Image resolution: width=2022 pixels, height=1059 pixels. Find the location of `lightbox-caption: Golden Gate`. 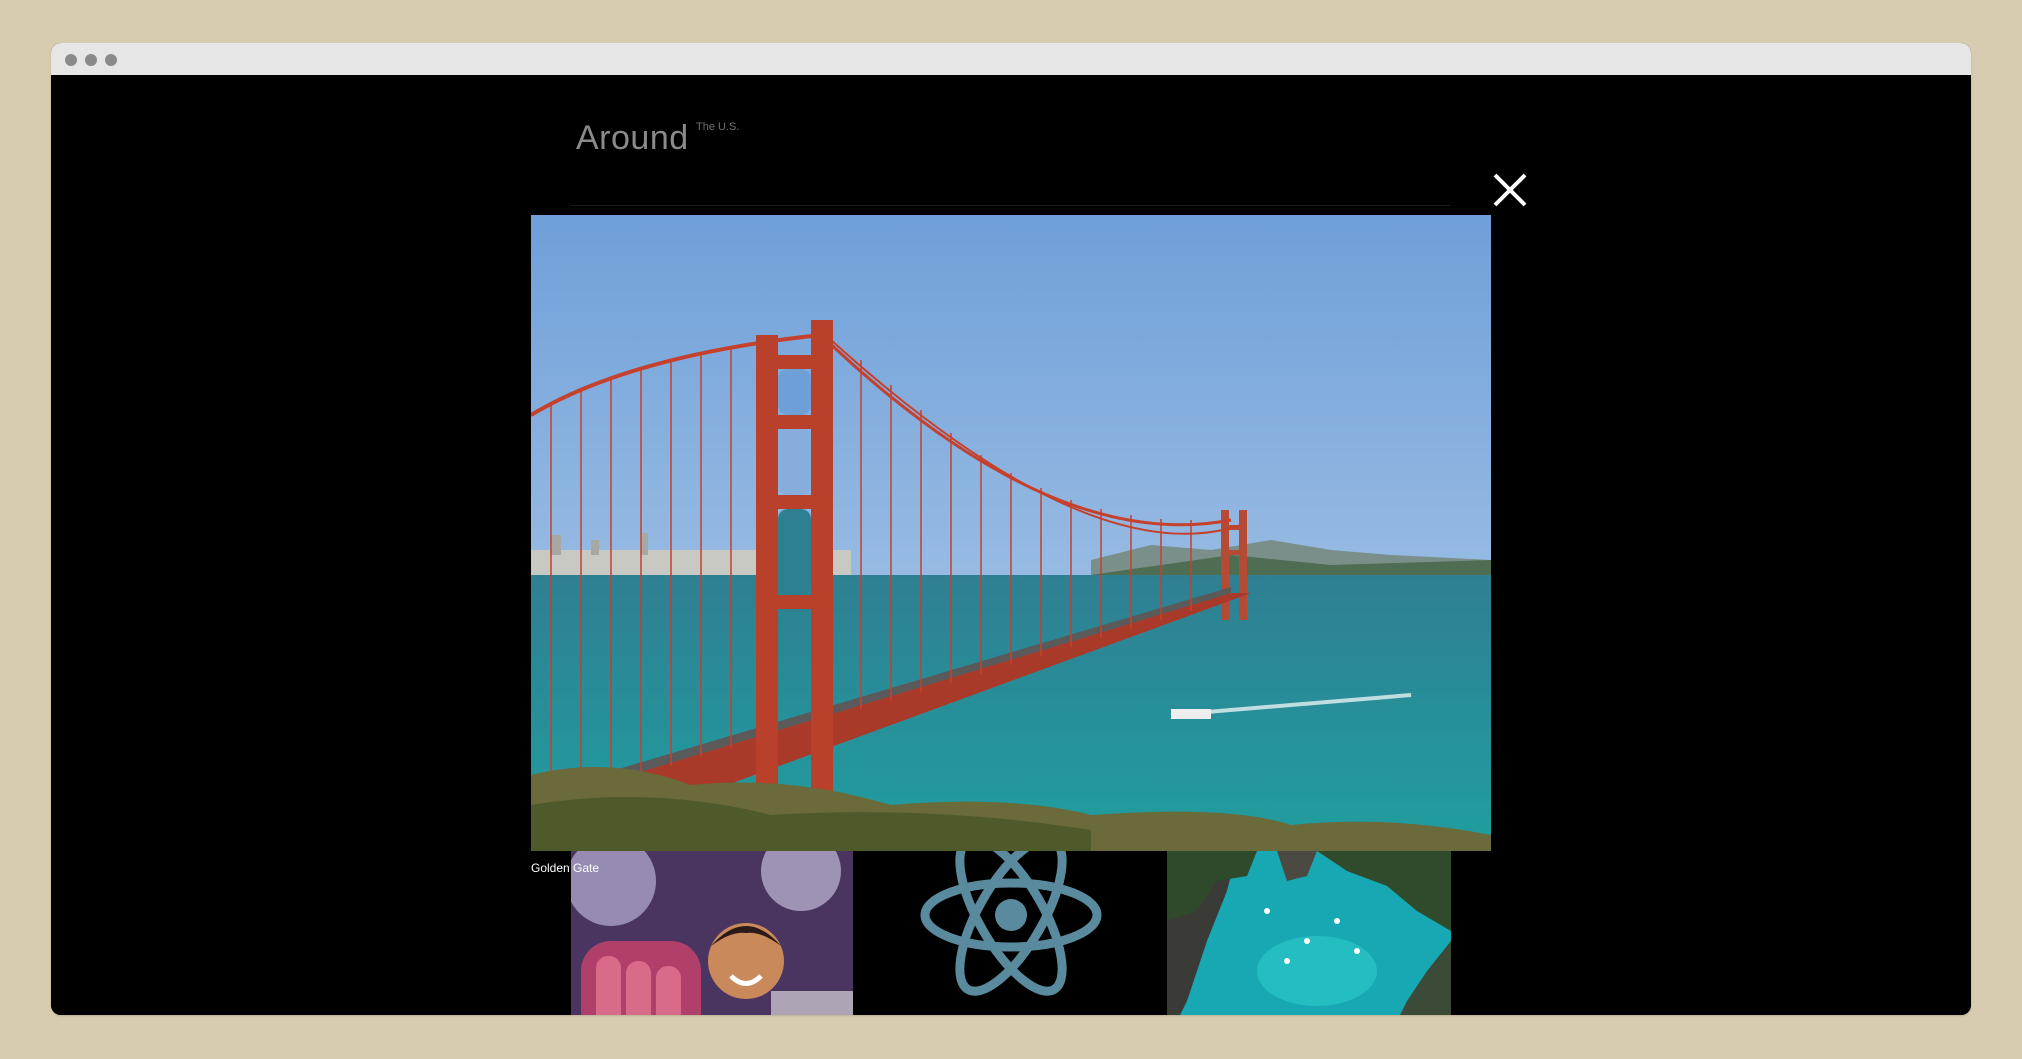

lightbox-caption: Golden Gate is located at coordinates (565, 868).